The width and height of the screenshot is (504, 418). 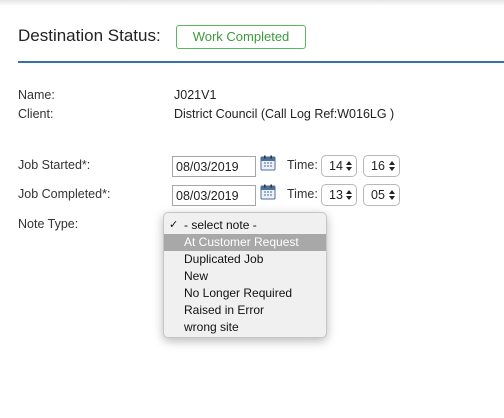 What do you see at coordinates (195, 95) in the screenshot?
I see `name-value: J021V1` at bounding box center [195, 95].